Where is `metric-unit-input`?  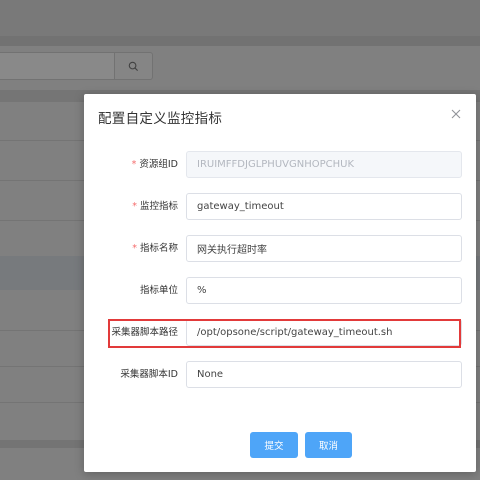 metric-unit-input is located at coordinates (324, 290).